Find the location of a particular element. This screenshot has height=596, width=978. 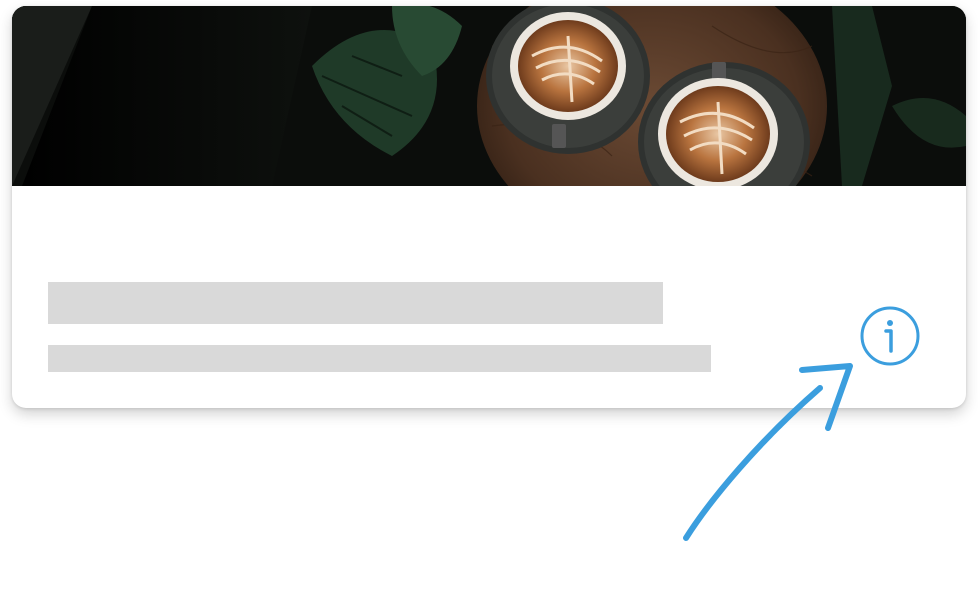

info-icon is located at coordinates (890, 336).